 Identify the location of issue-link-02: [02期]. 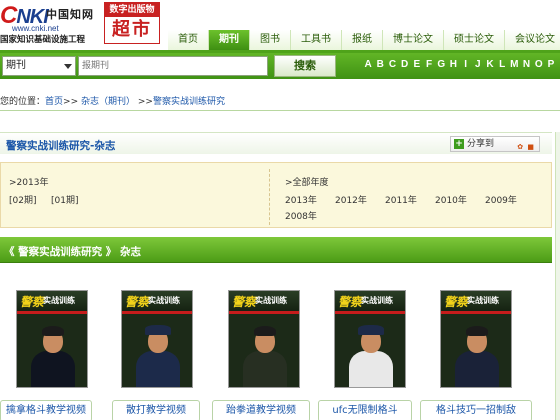
(22, 199).